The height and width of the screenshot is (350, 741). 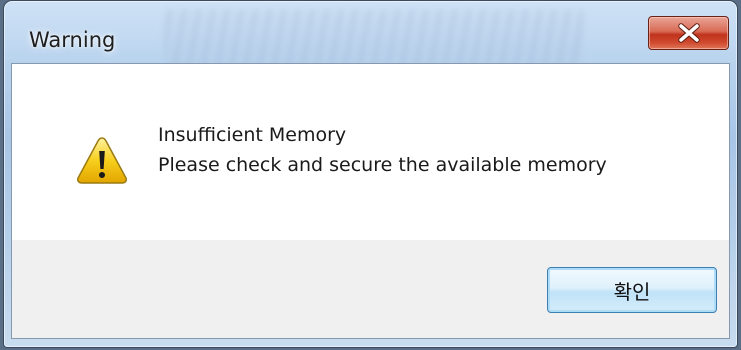 I want to click on close-button, so click(x=688, y=33).